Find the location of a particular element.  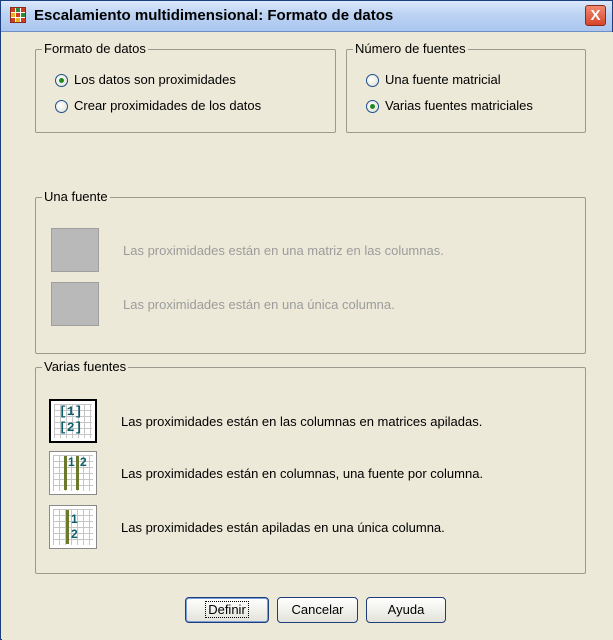

definir-button: Definir is located at coordinates (227, 610).